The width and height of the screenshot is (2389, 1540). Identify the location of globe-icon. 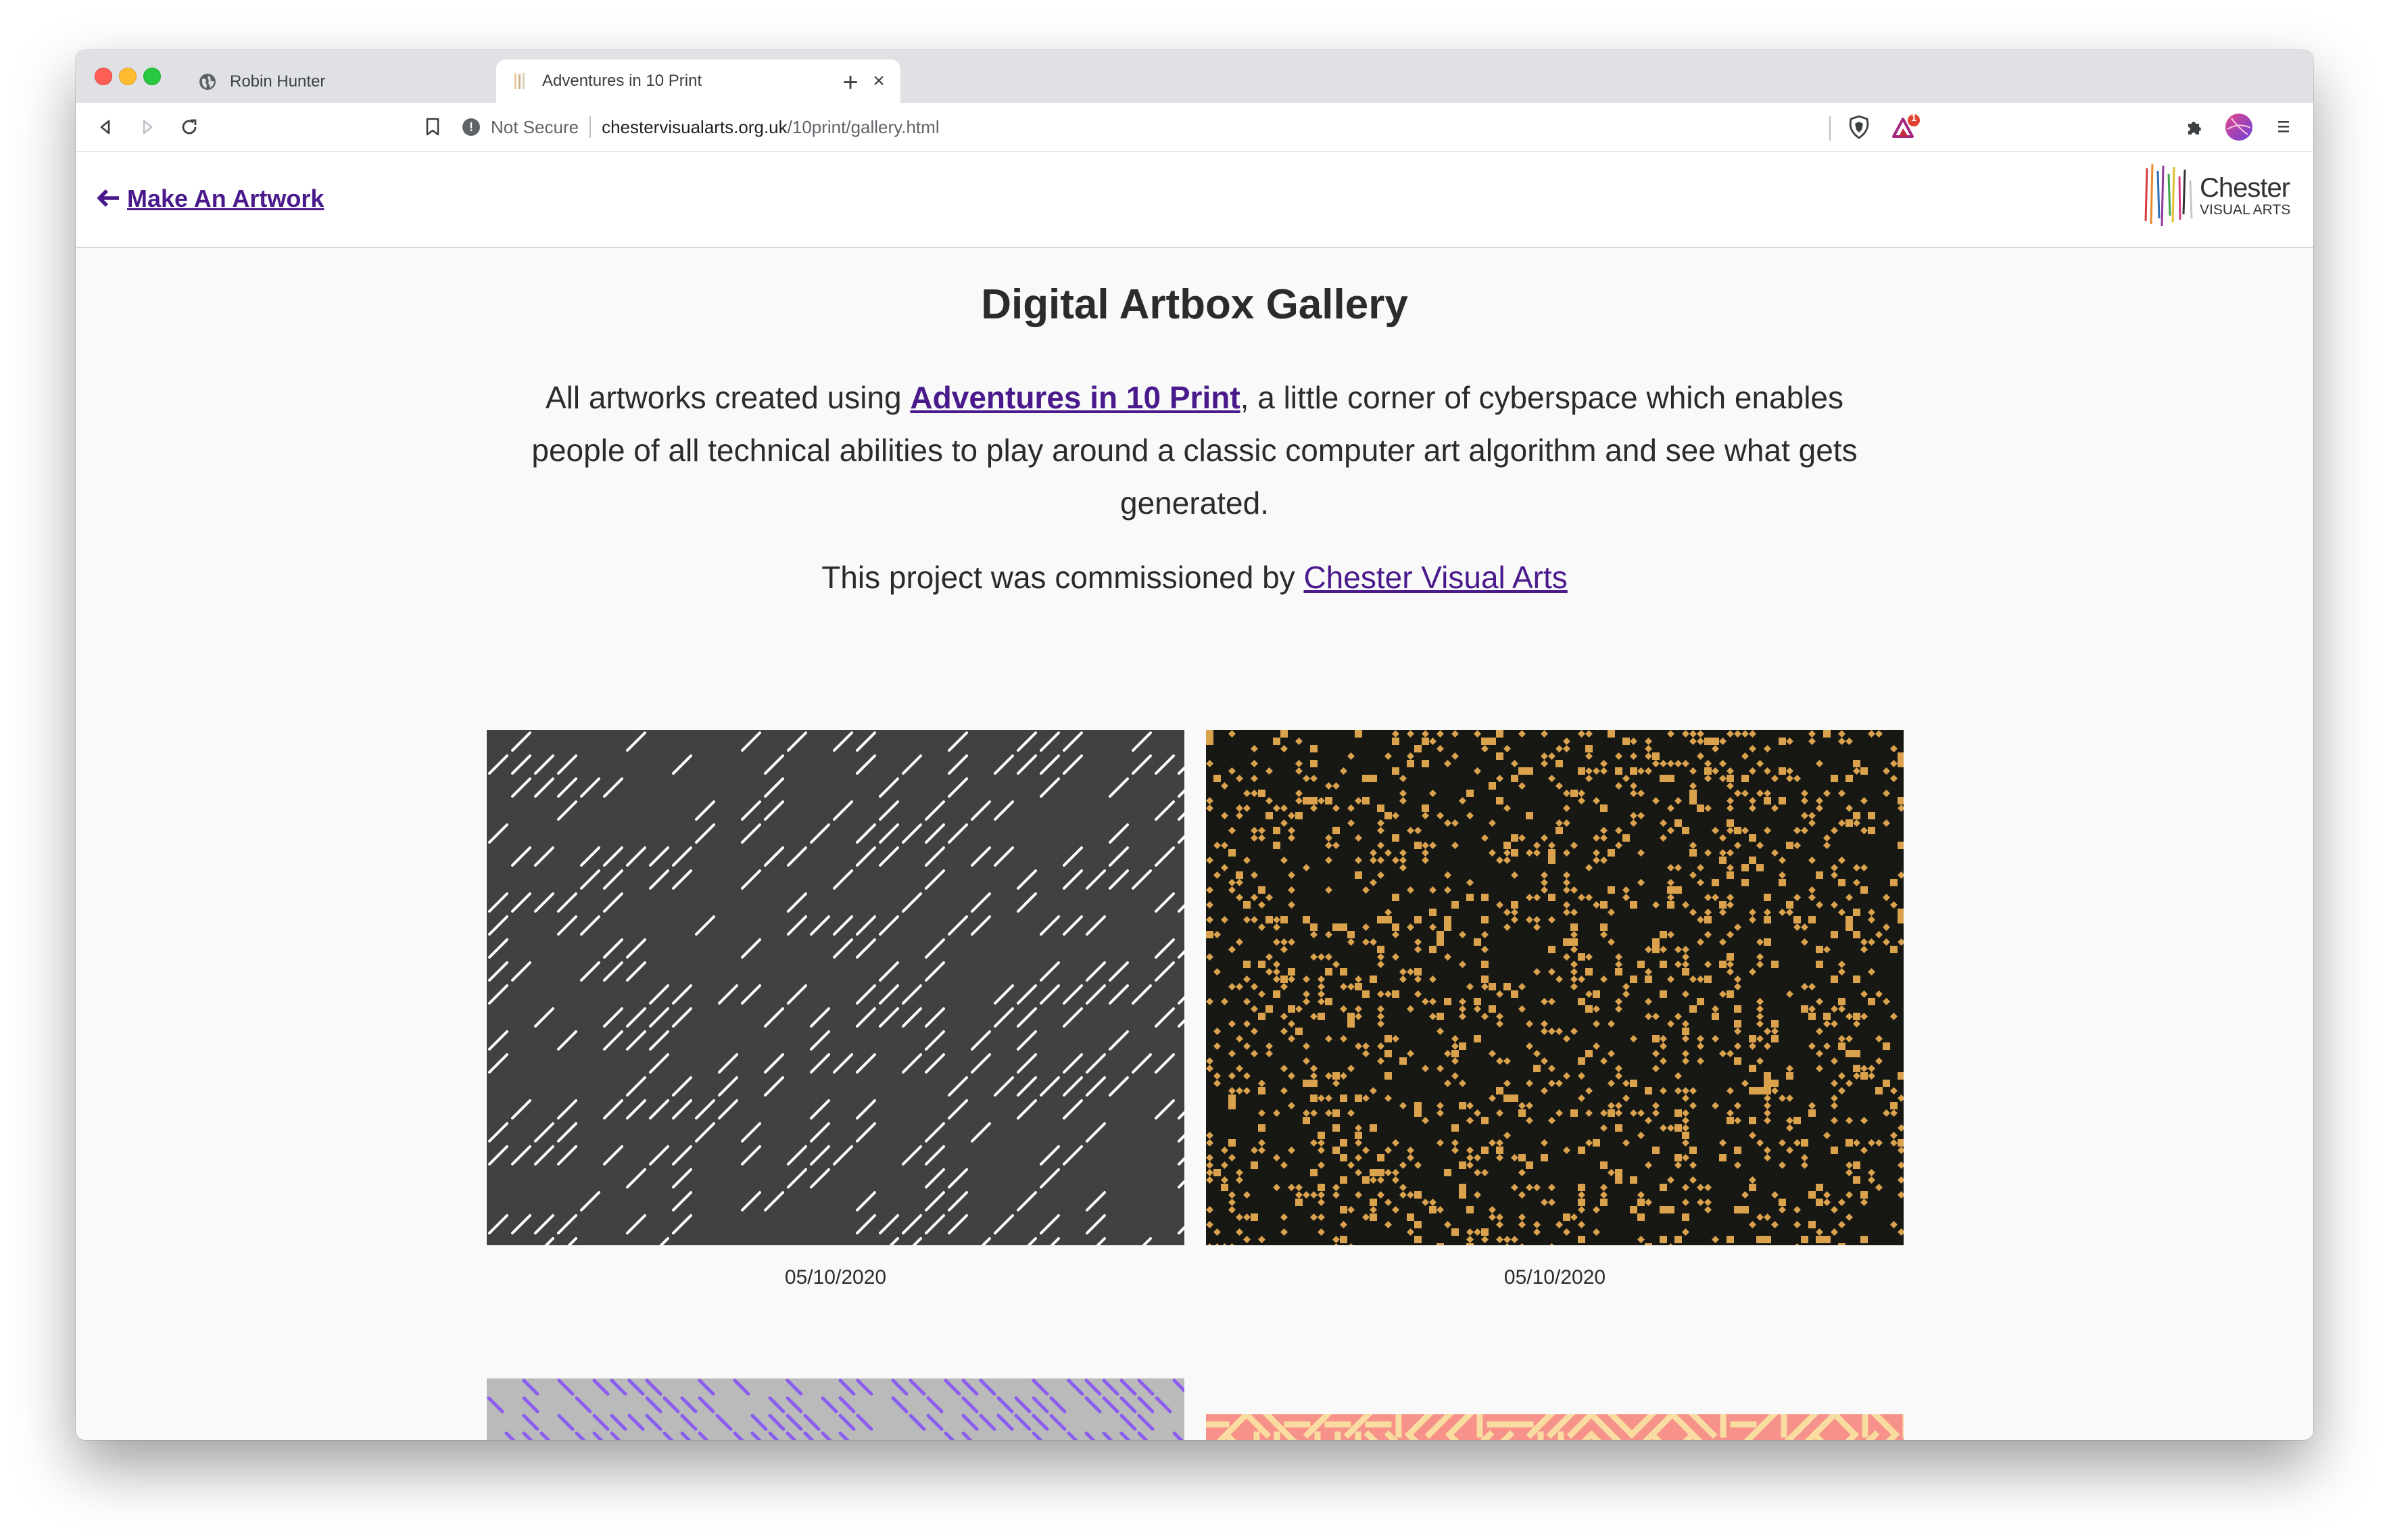
(207, 82).